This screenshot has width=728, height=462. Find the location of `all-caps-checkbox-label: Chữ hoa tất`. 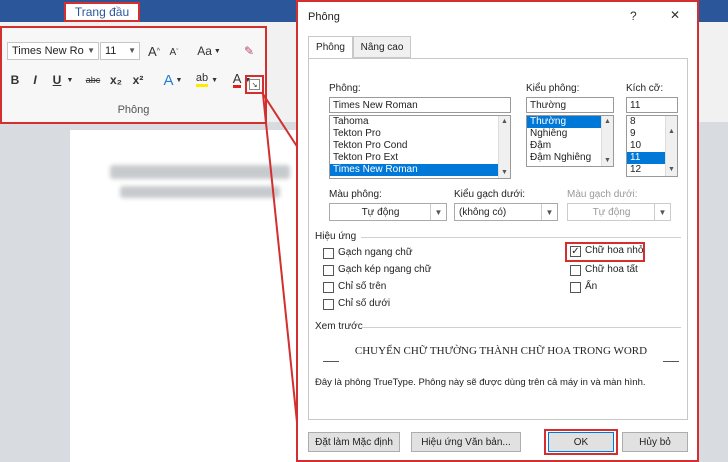

all-caps-checkbox-label: Chữ hoa tất is located at coordinates (611, 269).